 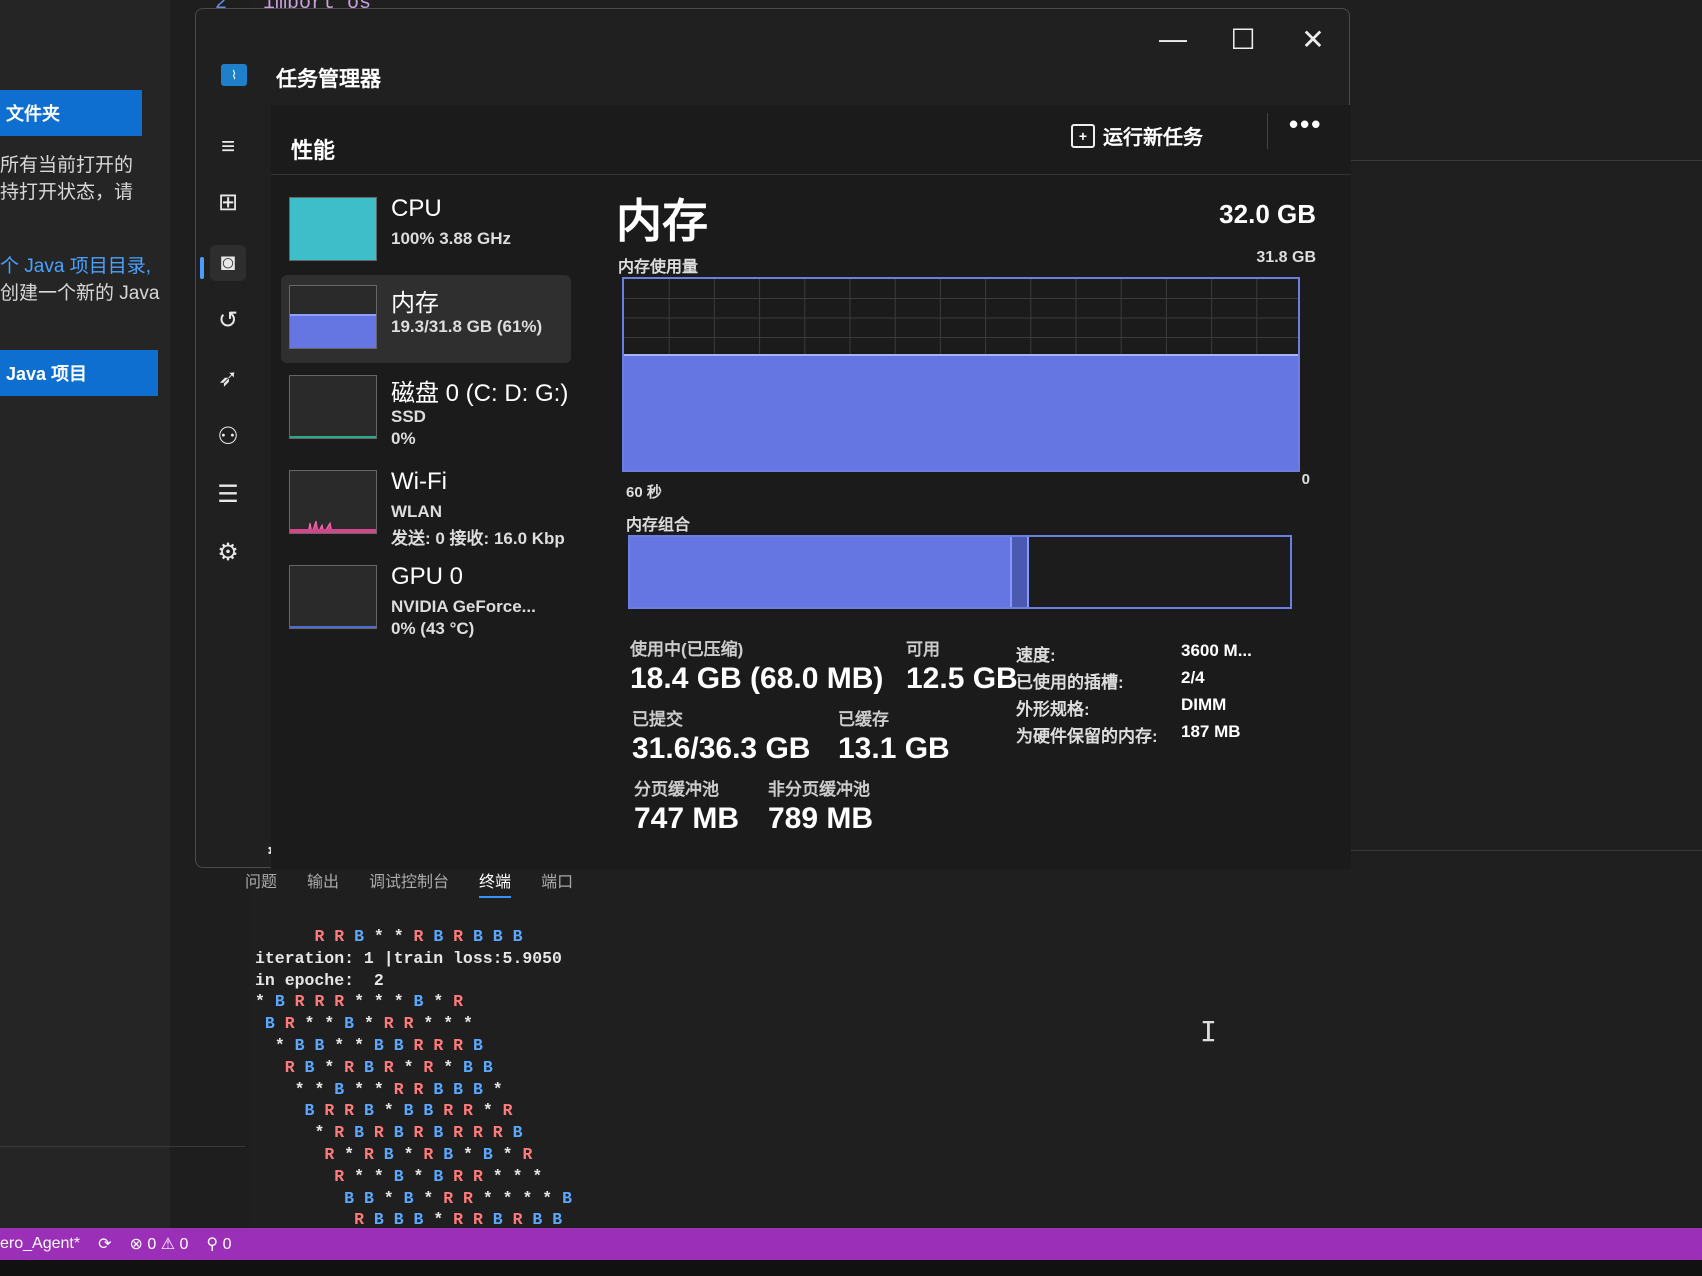 What do you see at coordinates (228, 263) in the screenshot?
I see `performance-icon: ◙` at bounding box center [228, 263].